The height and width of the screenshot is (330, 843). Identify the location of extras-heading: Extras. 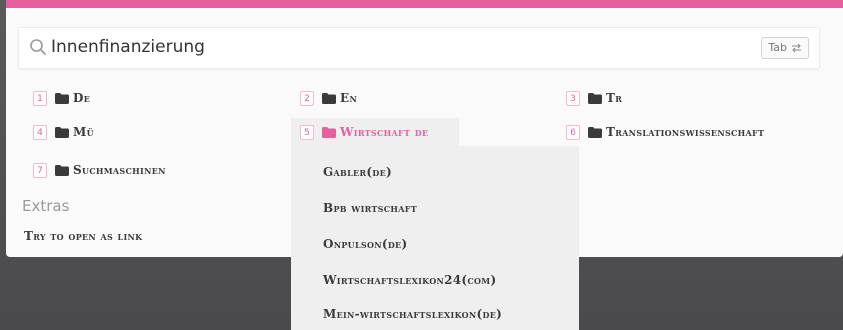
(46, 206).